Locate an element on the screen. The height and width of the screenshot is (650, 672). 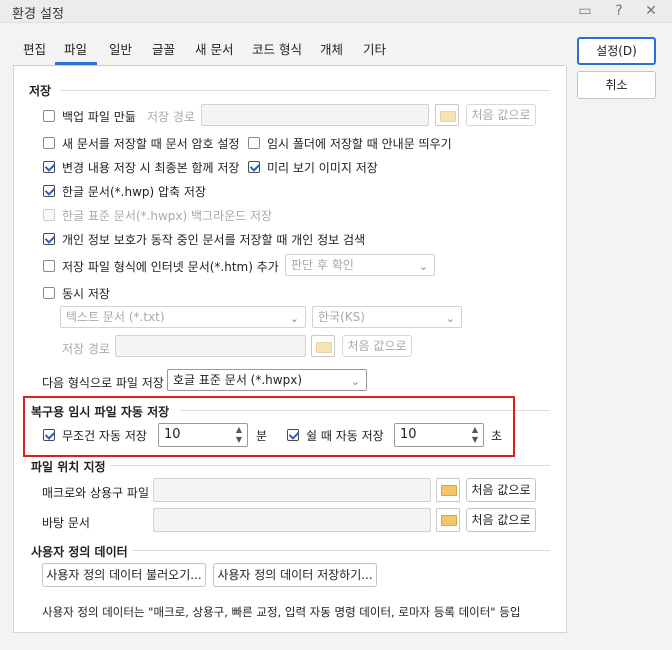
save-format-label: 다음 형식으로 파일 저장 is located at coordinates (103, 383).